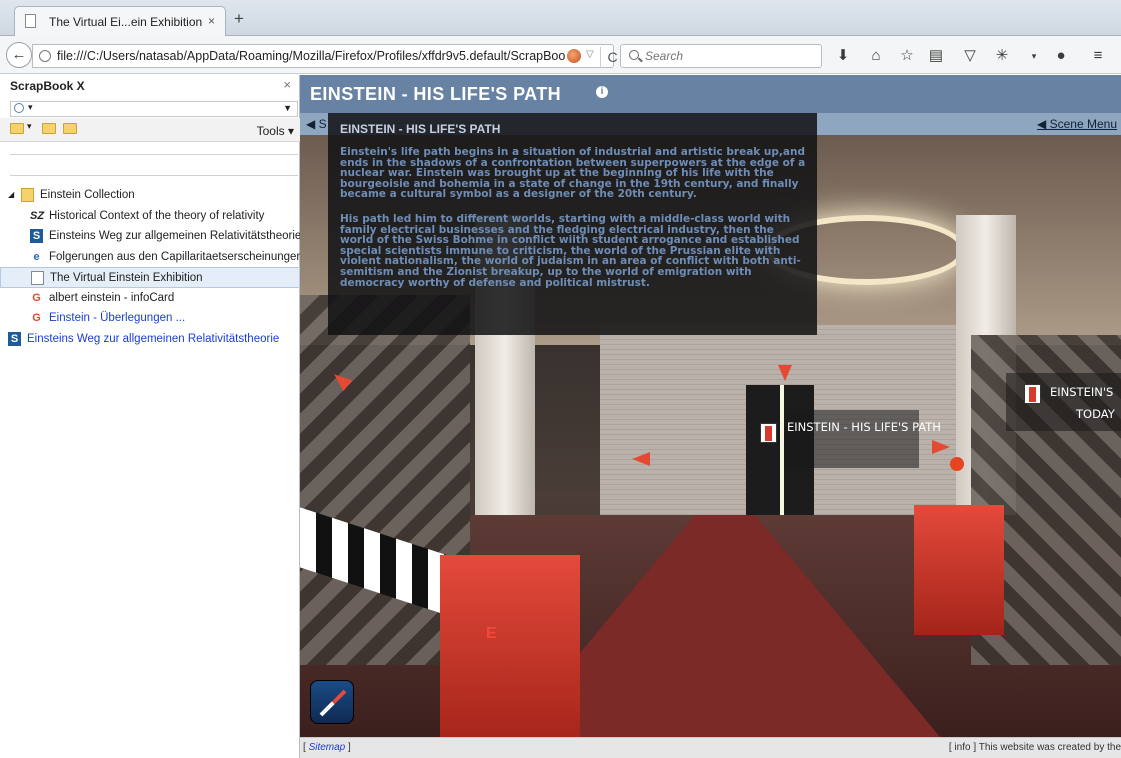 The image size is (1121, 758). What do you see at coordinates (1098, 56) in the screenshot?
I see `menu-icon: ≡` at bounding box center [1098, 56].